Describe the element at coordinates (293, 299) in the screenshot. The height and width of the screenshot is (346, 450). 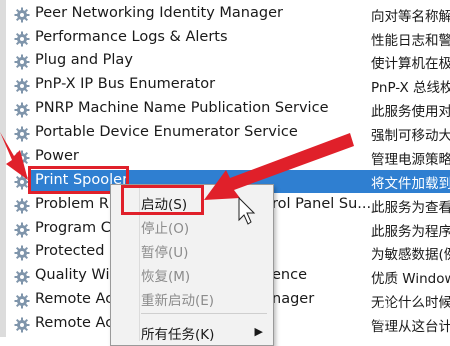
I see `service-name-tail: nager` at that location.